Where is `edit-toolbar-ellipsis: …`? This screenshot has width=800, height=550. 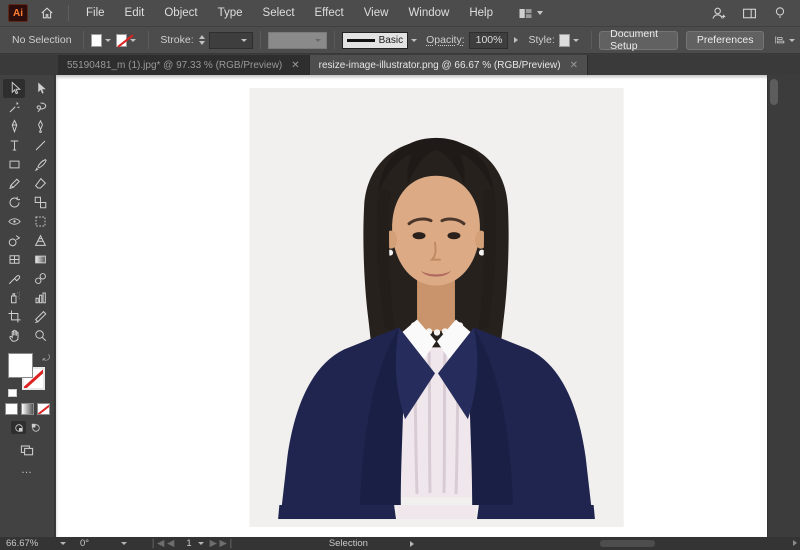
edit-toolbar-ellipsis: … is located at coordinates (27, 470).